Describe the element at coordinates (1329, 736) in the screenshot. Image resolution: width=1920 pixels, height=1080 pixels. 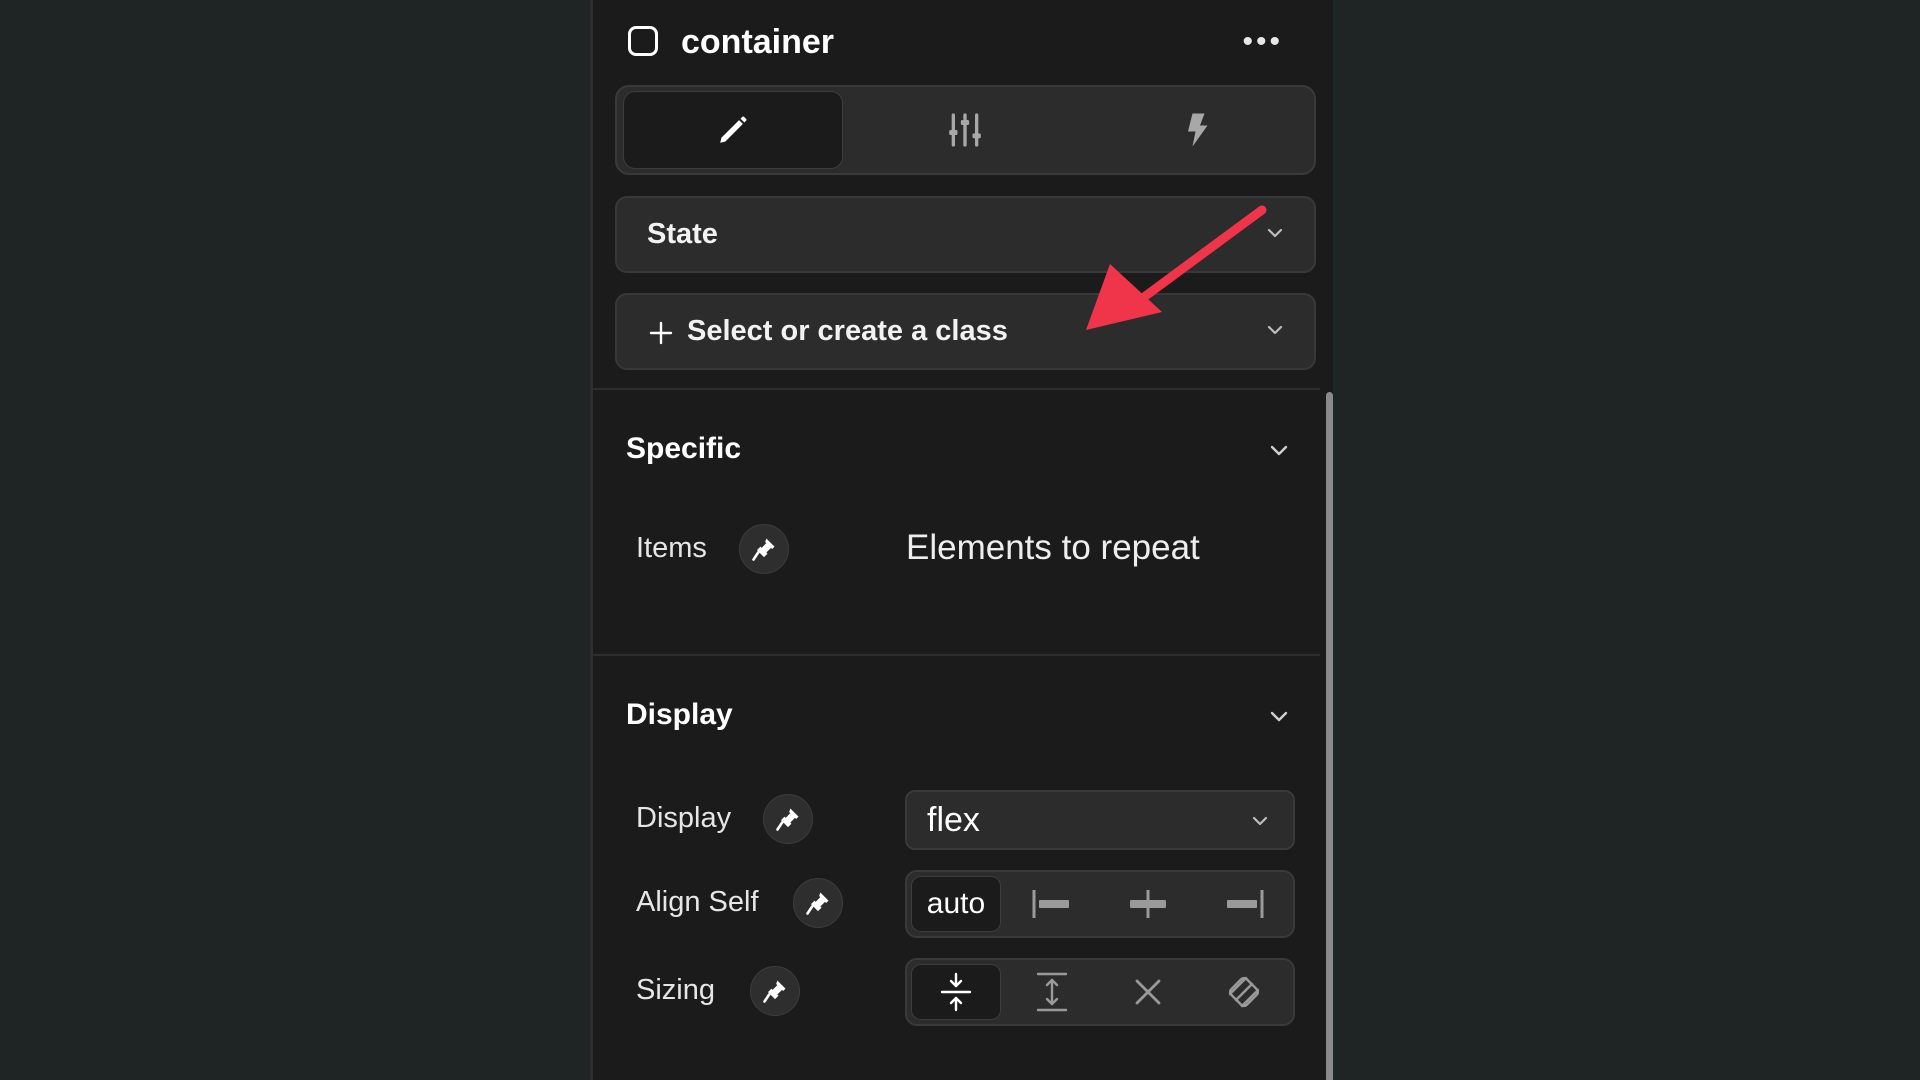
I see `scrollbar` at that location.